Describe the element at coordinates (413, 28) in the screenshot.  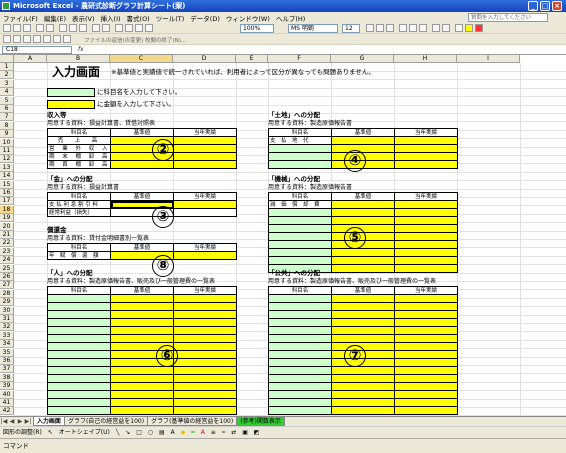
I see `align-center-icon` at that location.